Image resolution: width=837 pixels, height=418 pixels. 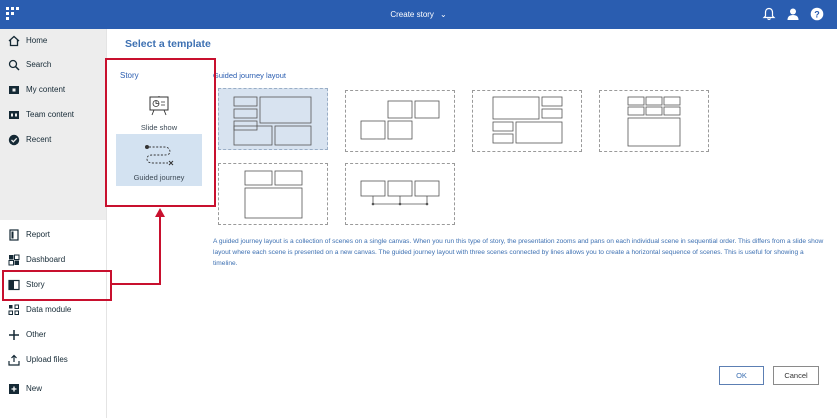 What do you see at coordinates (14, 335) in the screenshot?
I see `plus-icon` at bounding box center [14, 335].